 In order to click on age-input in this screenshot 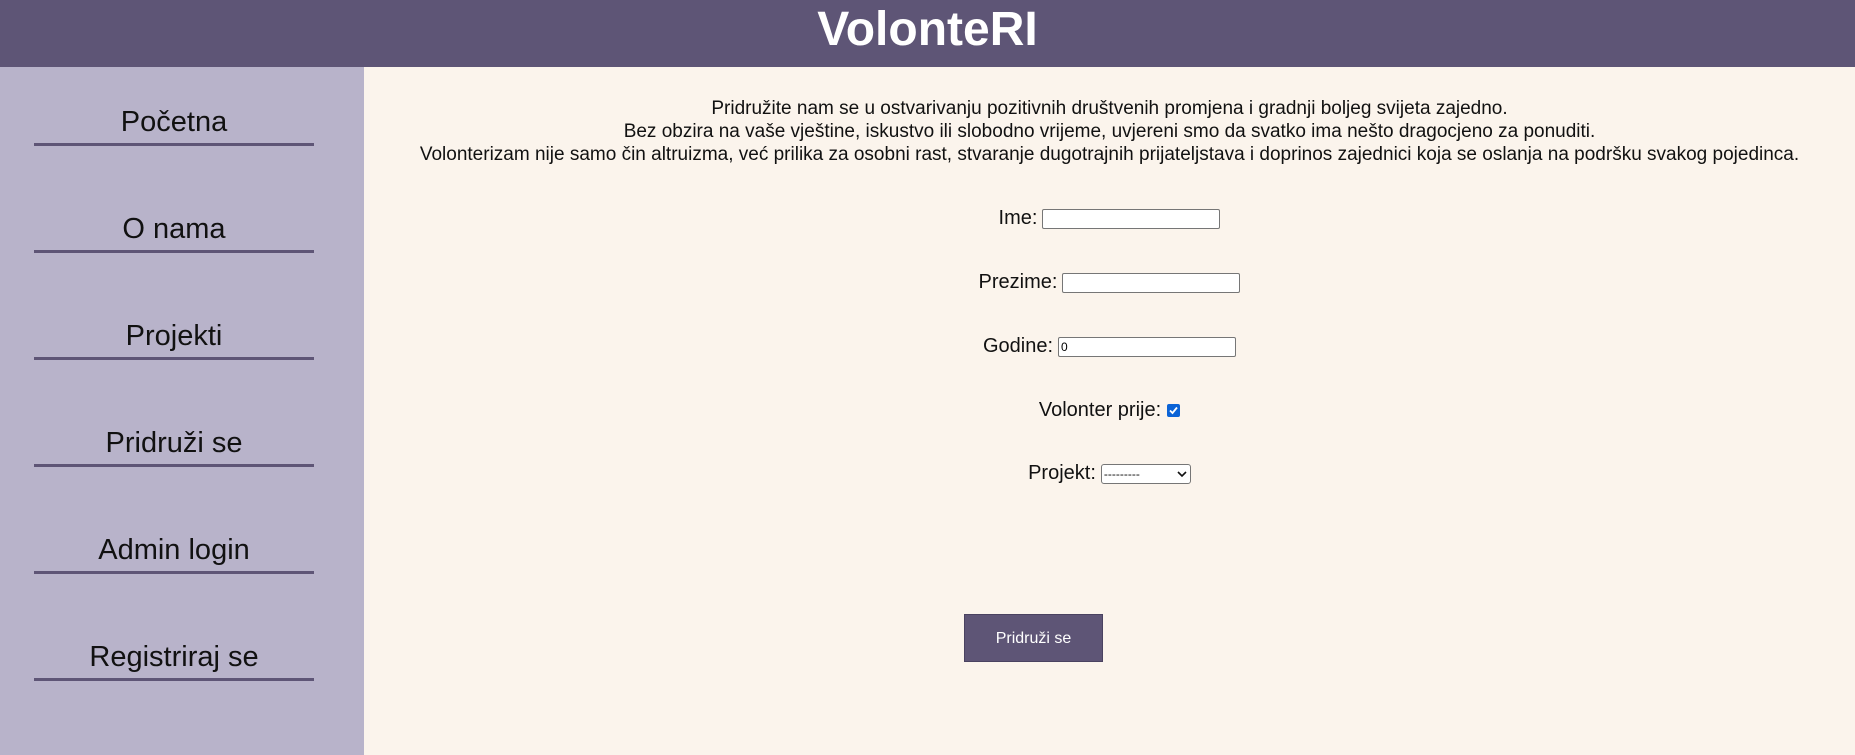, I will do `click(1147, 346)`.